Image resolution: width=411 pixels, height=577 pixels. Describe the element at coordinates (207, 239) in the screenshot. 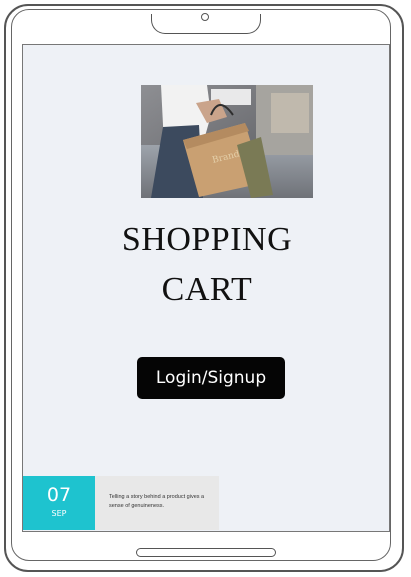

I see `page-title-line-1: SHOPPING` at that location.